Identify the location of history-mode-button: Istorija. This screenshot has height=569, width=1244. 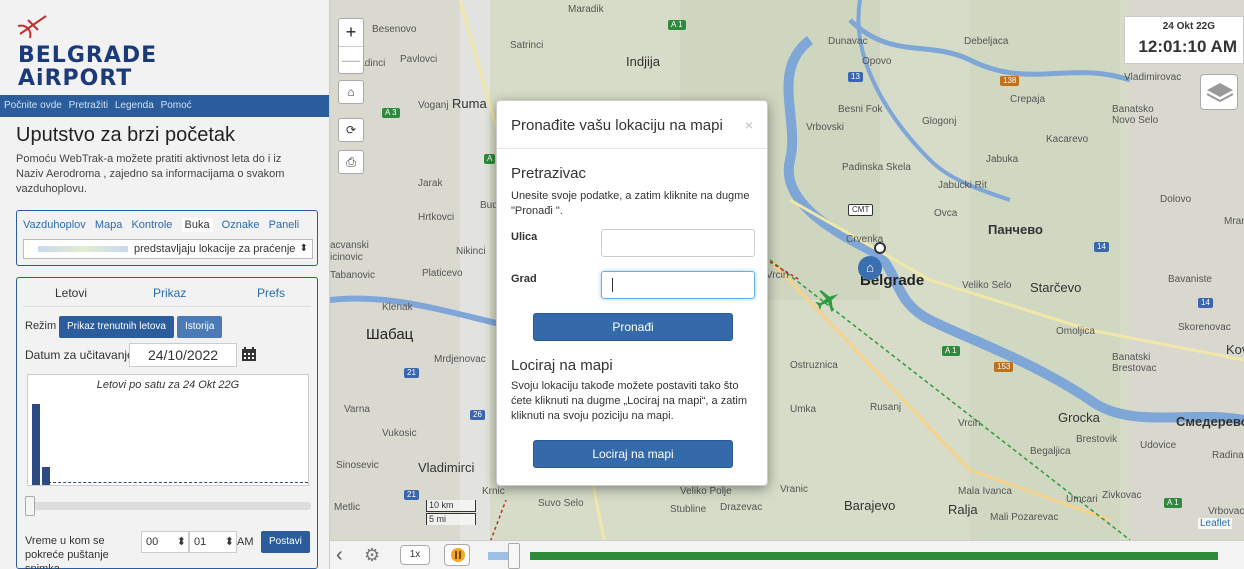
(200, 327).